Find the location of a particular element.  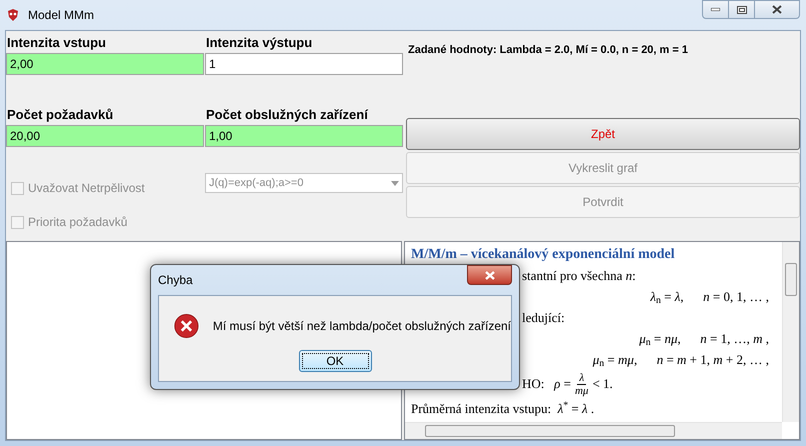

maximize-button is located at coordinates (742, 9).